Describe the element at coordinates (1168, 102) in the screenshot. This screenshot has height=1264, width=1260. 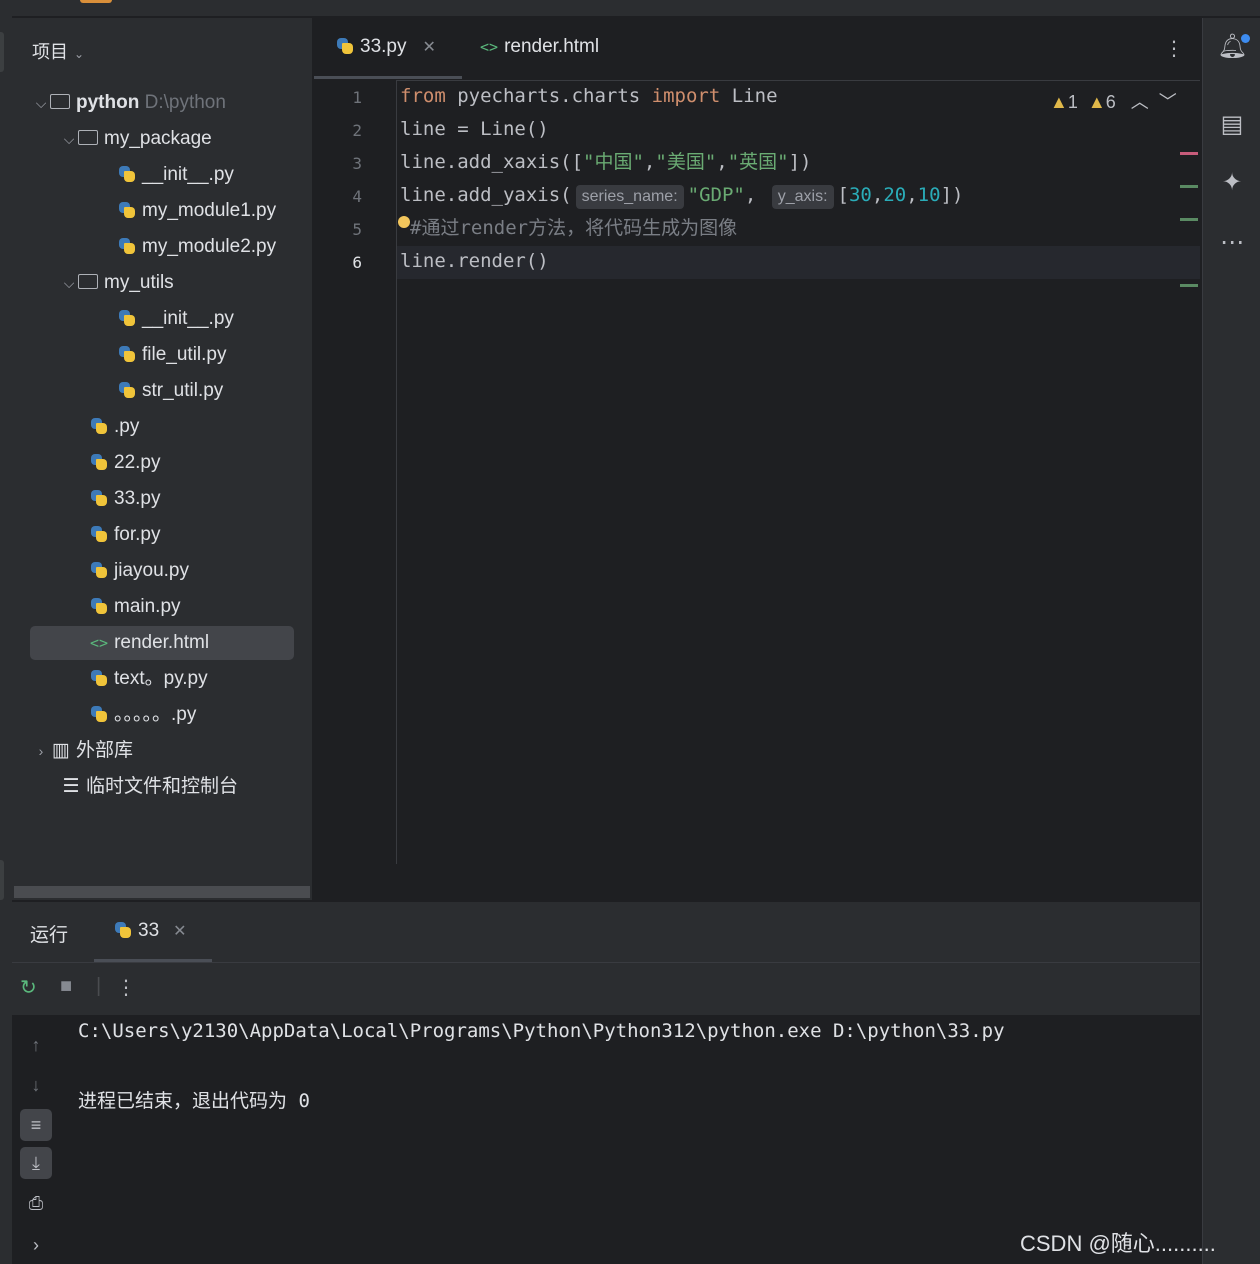
I see `chevron-down-icon: ﹀` at that location.